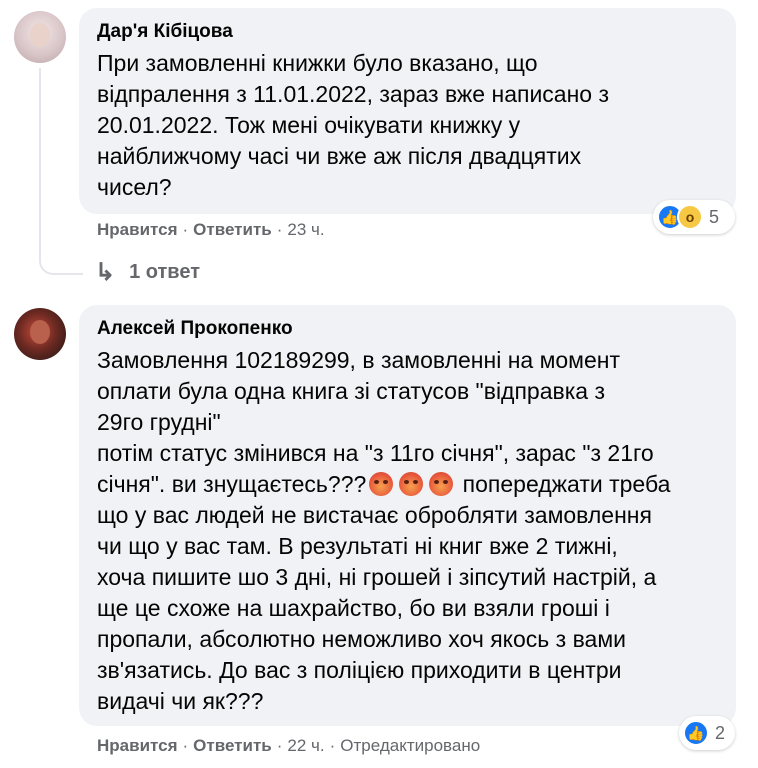 The image size is (758, 768). Describe the element at coordinates (407, 329) in the screenshot. I see `comment-author: Алексей Прокопенко` at that location.